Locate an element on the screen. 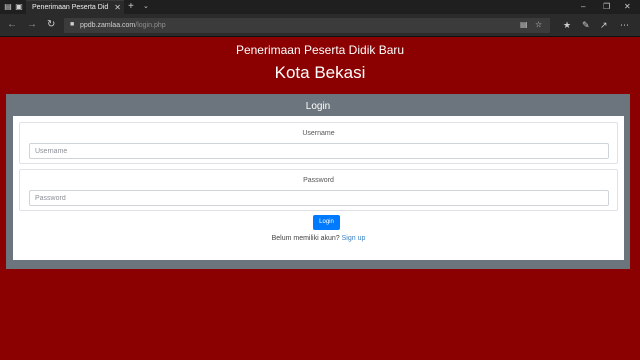 The height and width of the screenshot is (360, 640). url-text: ppdb.zamlaa.com/login.php is located at coordinates (123, 25).